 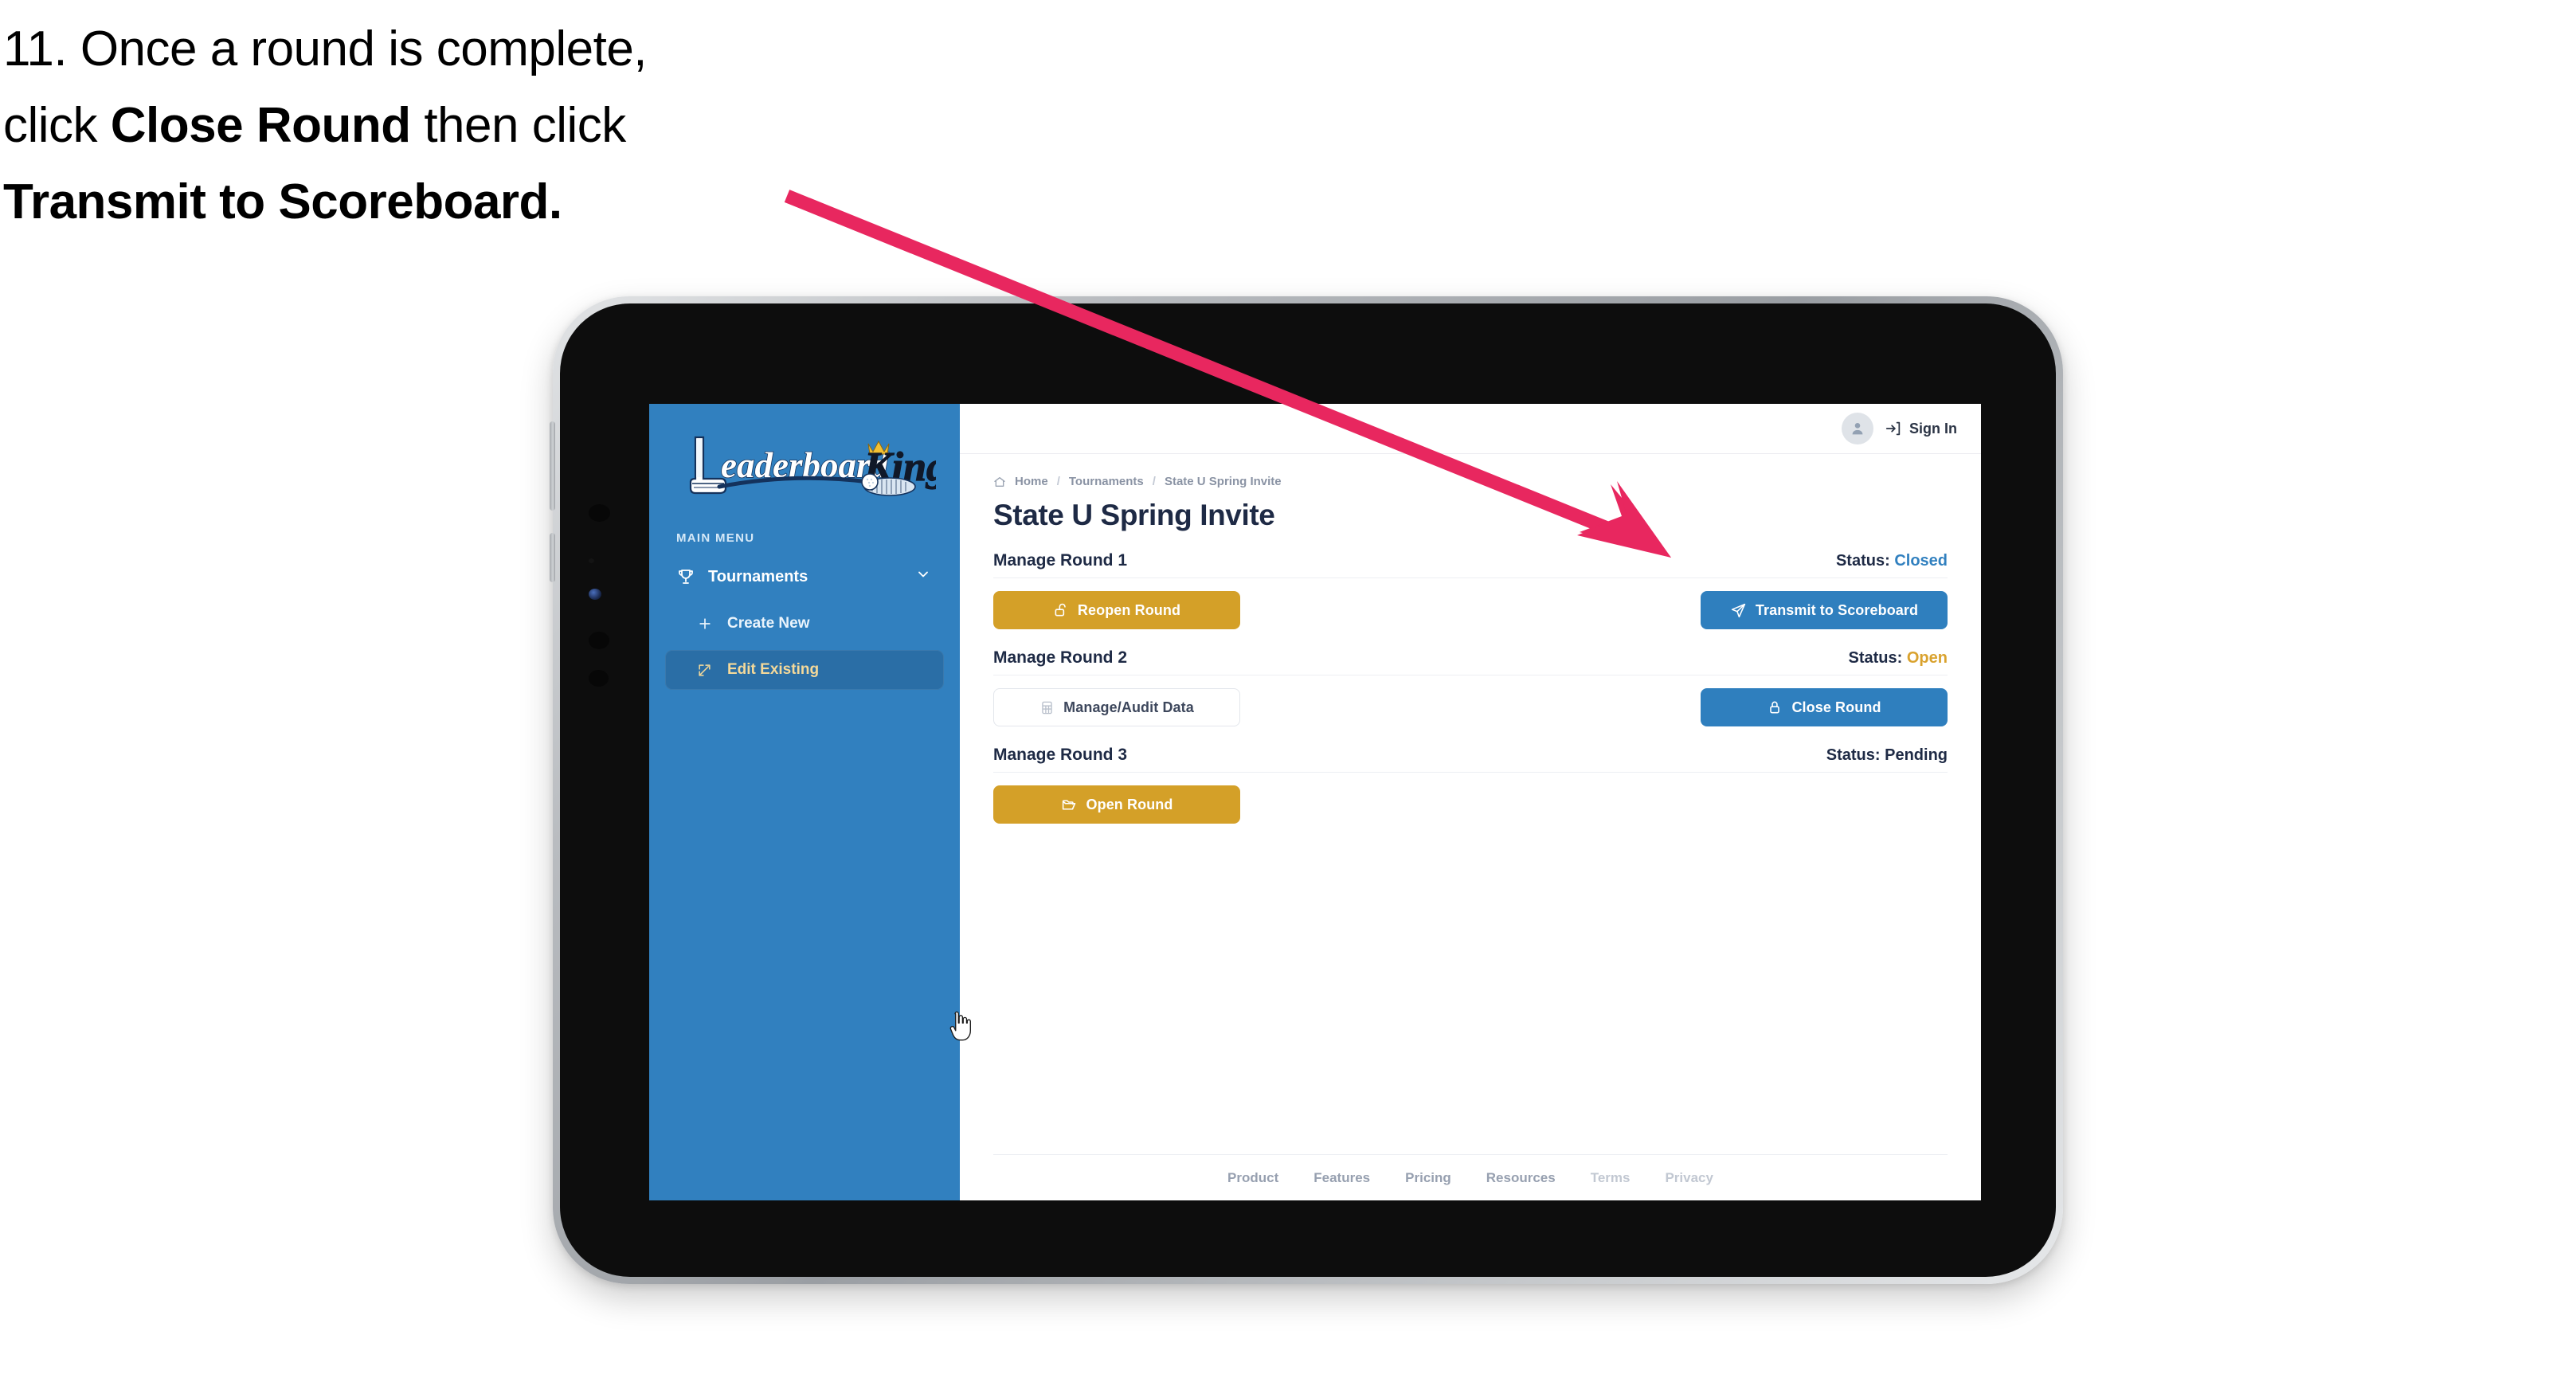 What do you see at coordinates (708, 669) in the screenshot?
I see `edit-square-icon` at bounding box center [708, 669].